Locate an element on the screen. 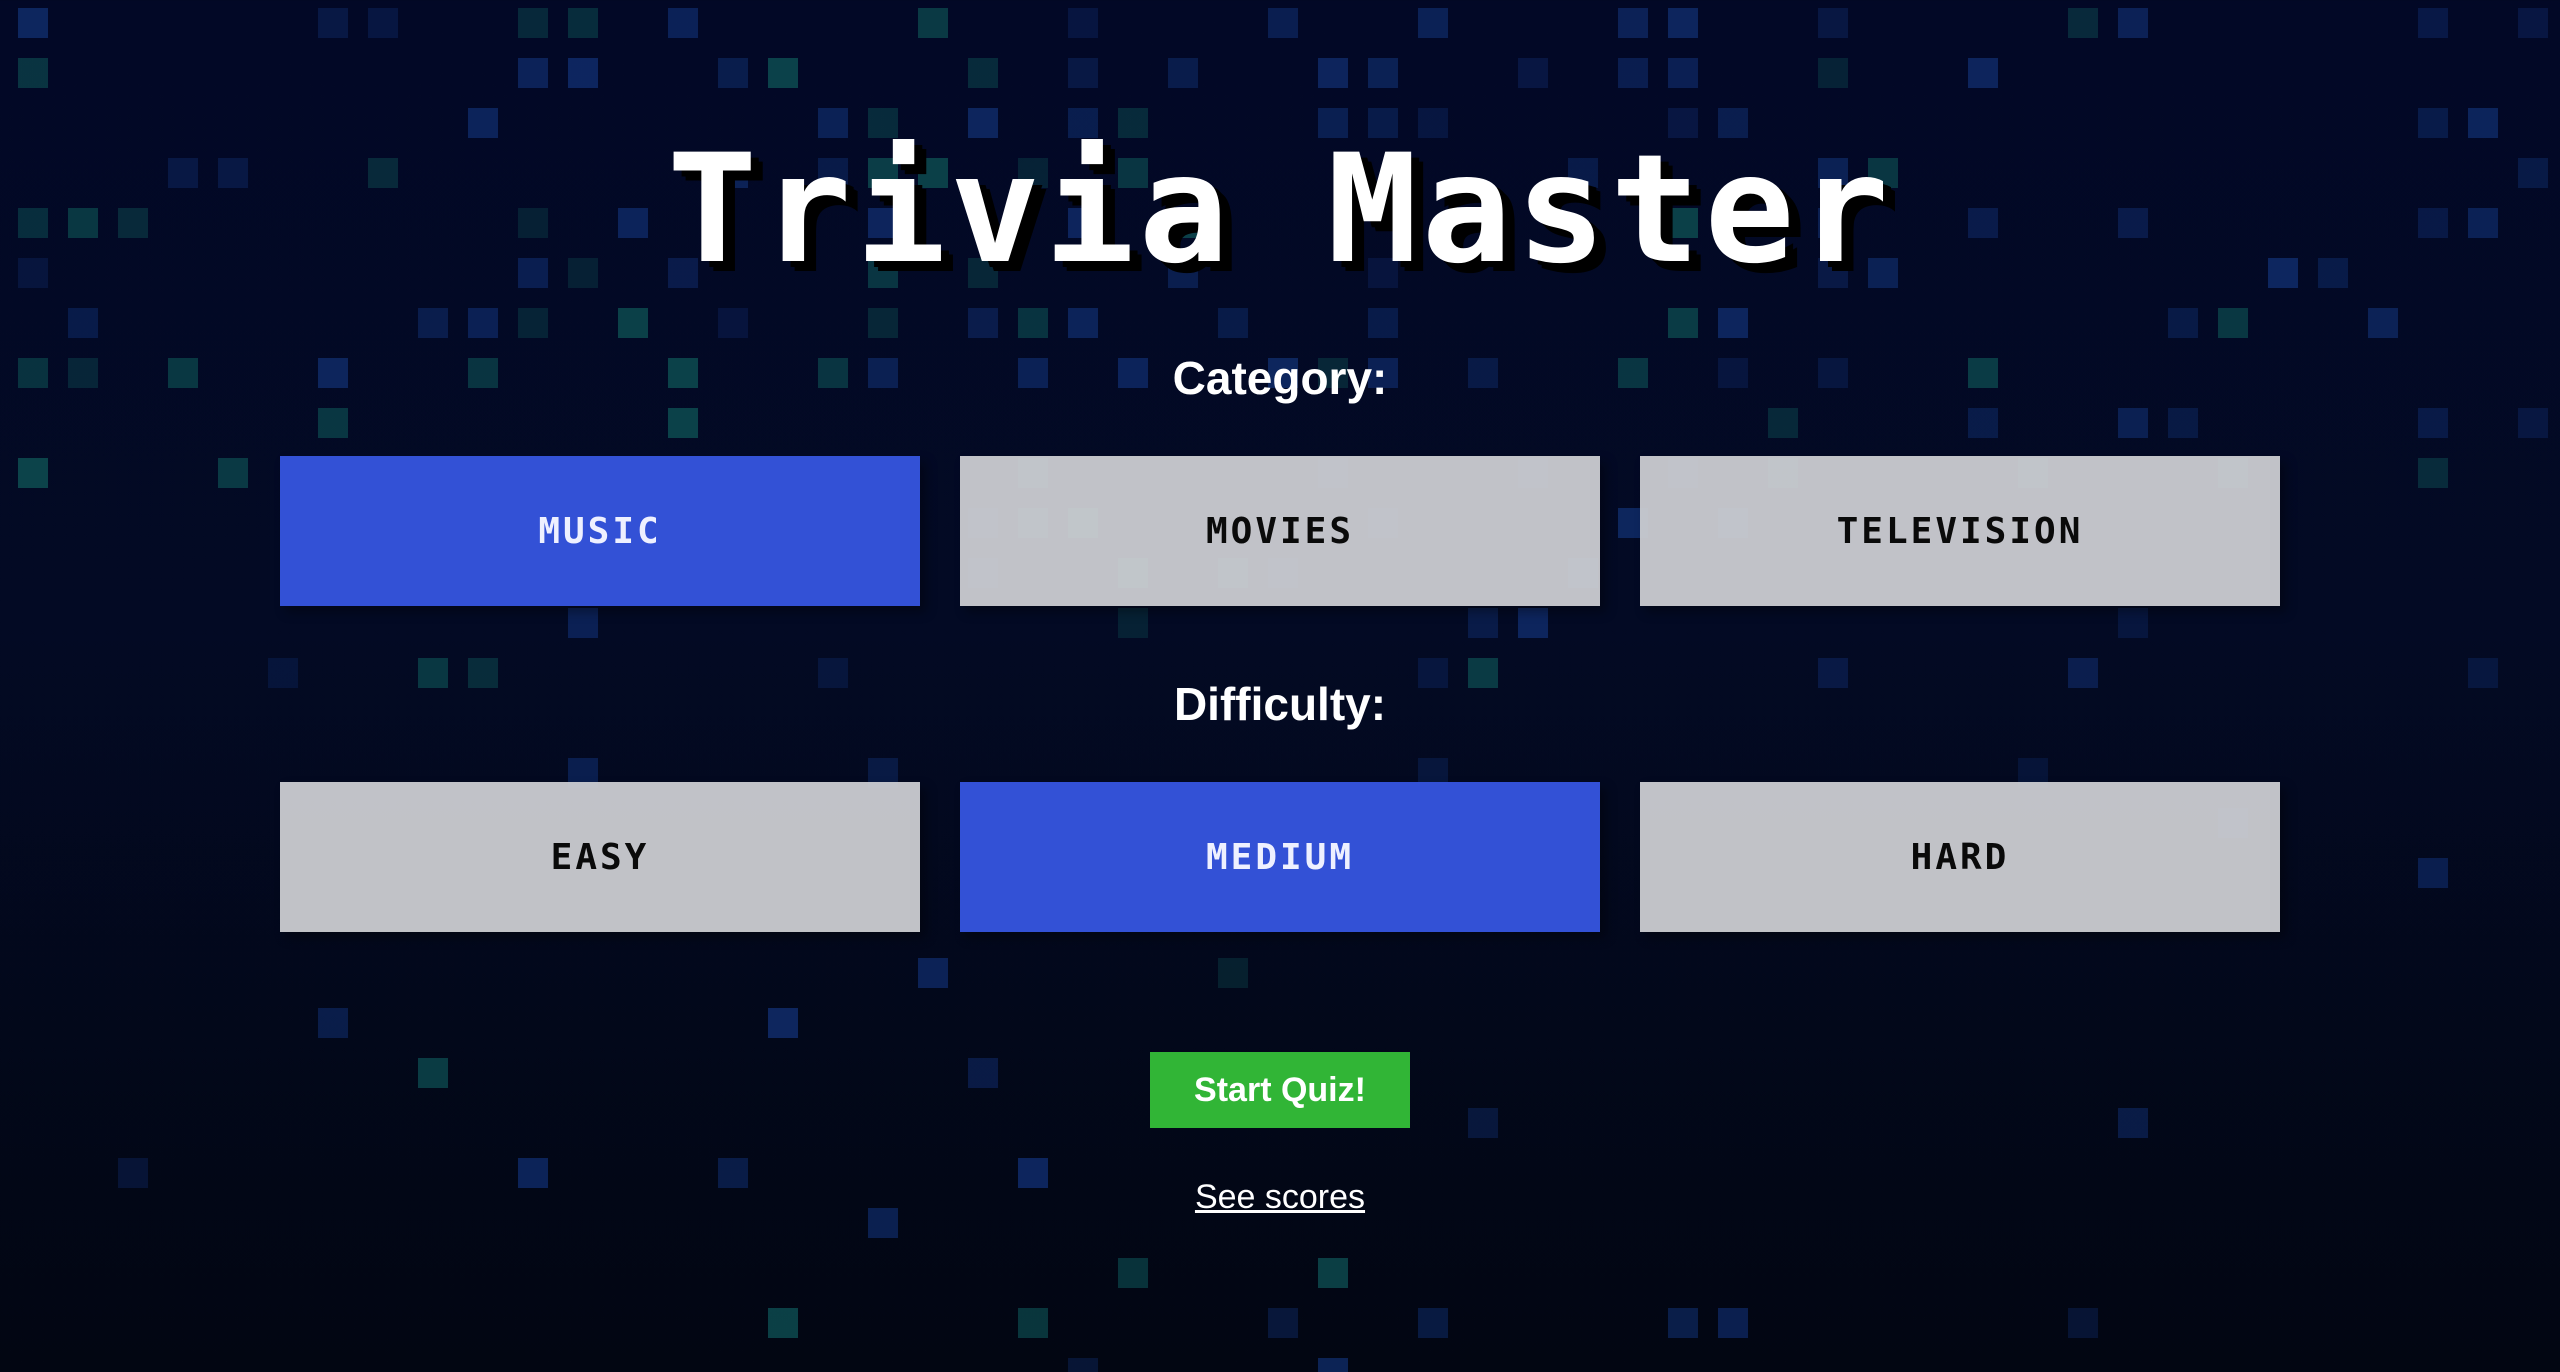 This screenshot has height=1372, width=2560. category-heading: Category: is located at coordinates (1280, 378).